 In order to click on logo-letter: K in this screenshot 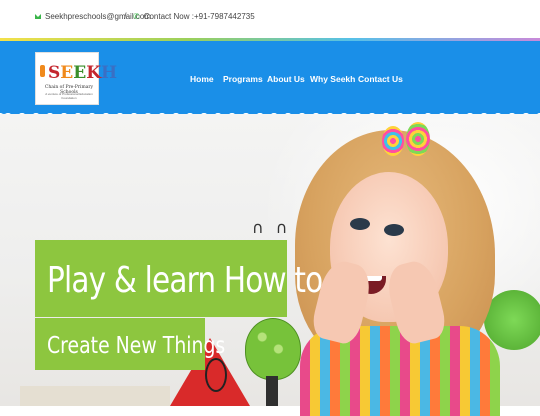, I will do `click(93, 73)`.